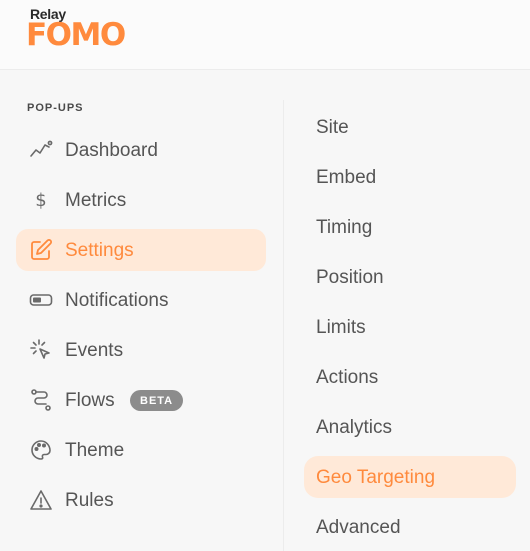  Describe the element at coordinates (410, 327) in the screenshot. I see `submenu-item-limits: Limits` at that location.